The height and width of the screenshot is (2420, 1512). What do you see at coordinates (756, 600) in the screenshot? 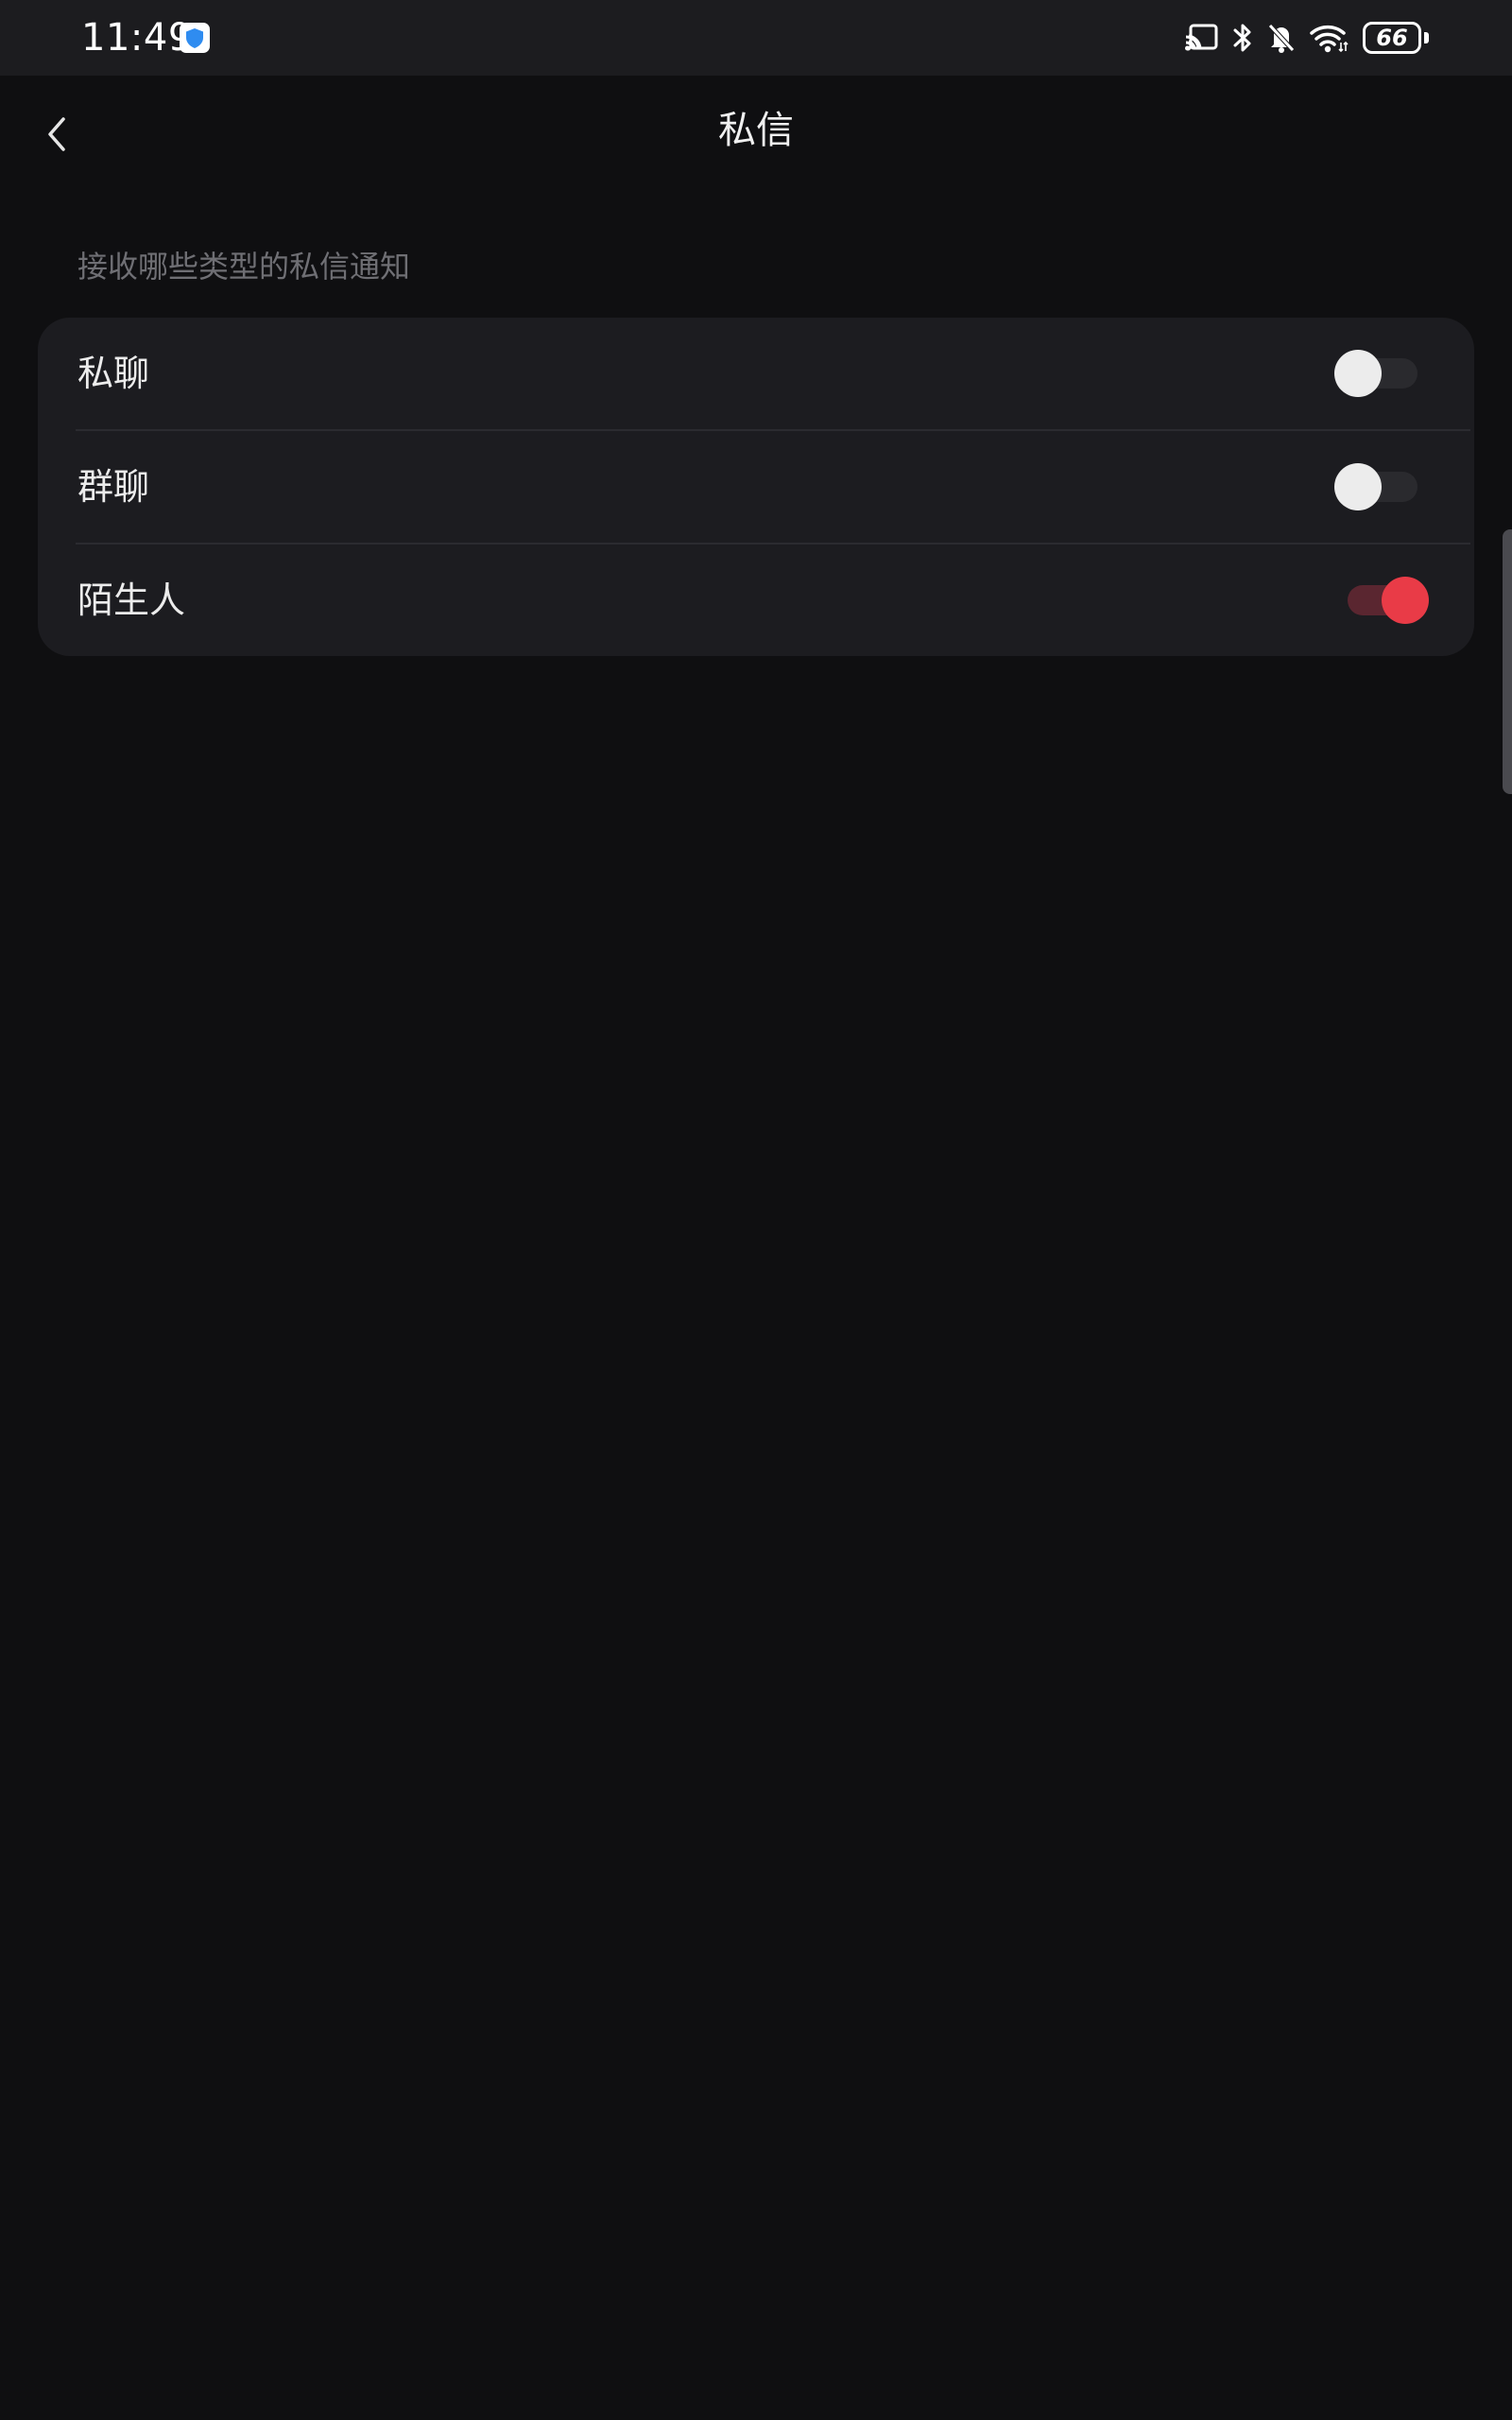
I see `setting-row-strangers: 陌生人` at bounding box center [756, 600].